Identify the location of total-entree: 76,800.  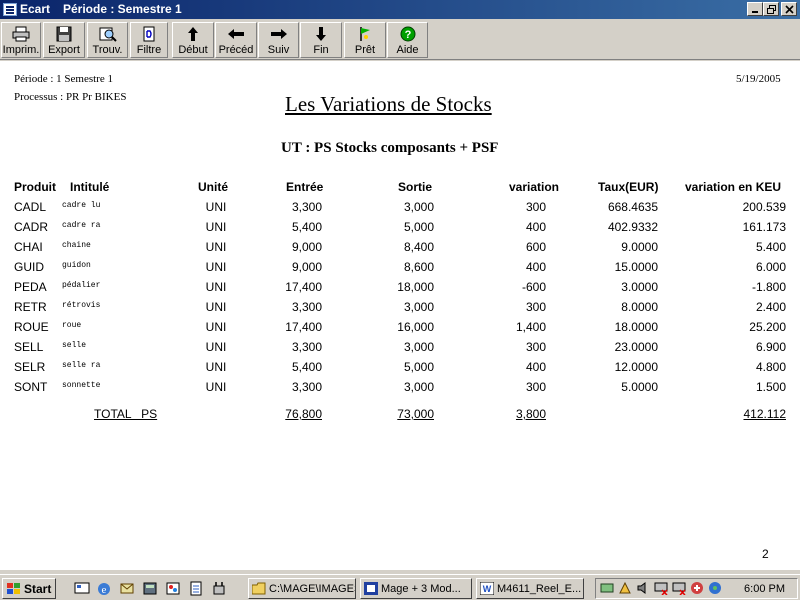
(303, 414).